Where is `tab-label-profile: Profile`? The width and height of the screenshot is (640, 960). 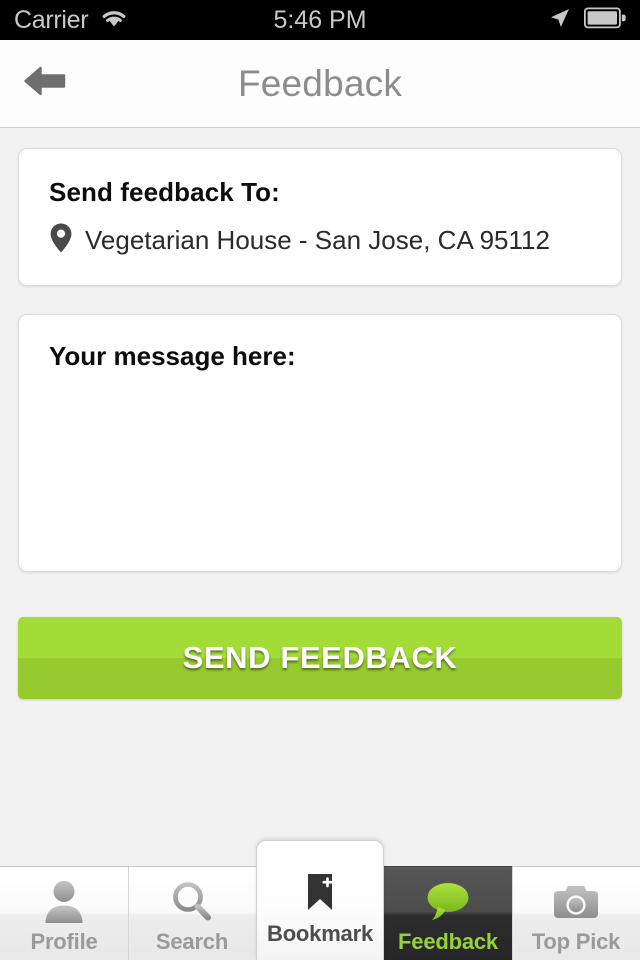 tab-label-profile: Profile is located at coordinates (64, 941).